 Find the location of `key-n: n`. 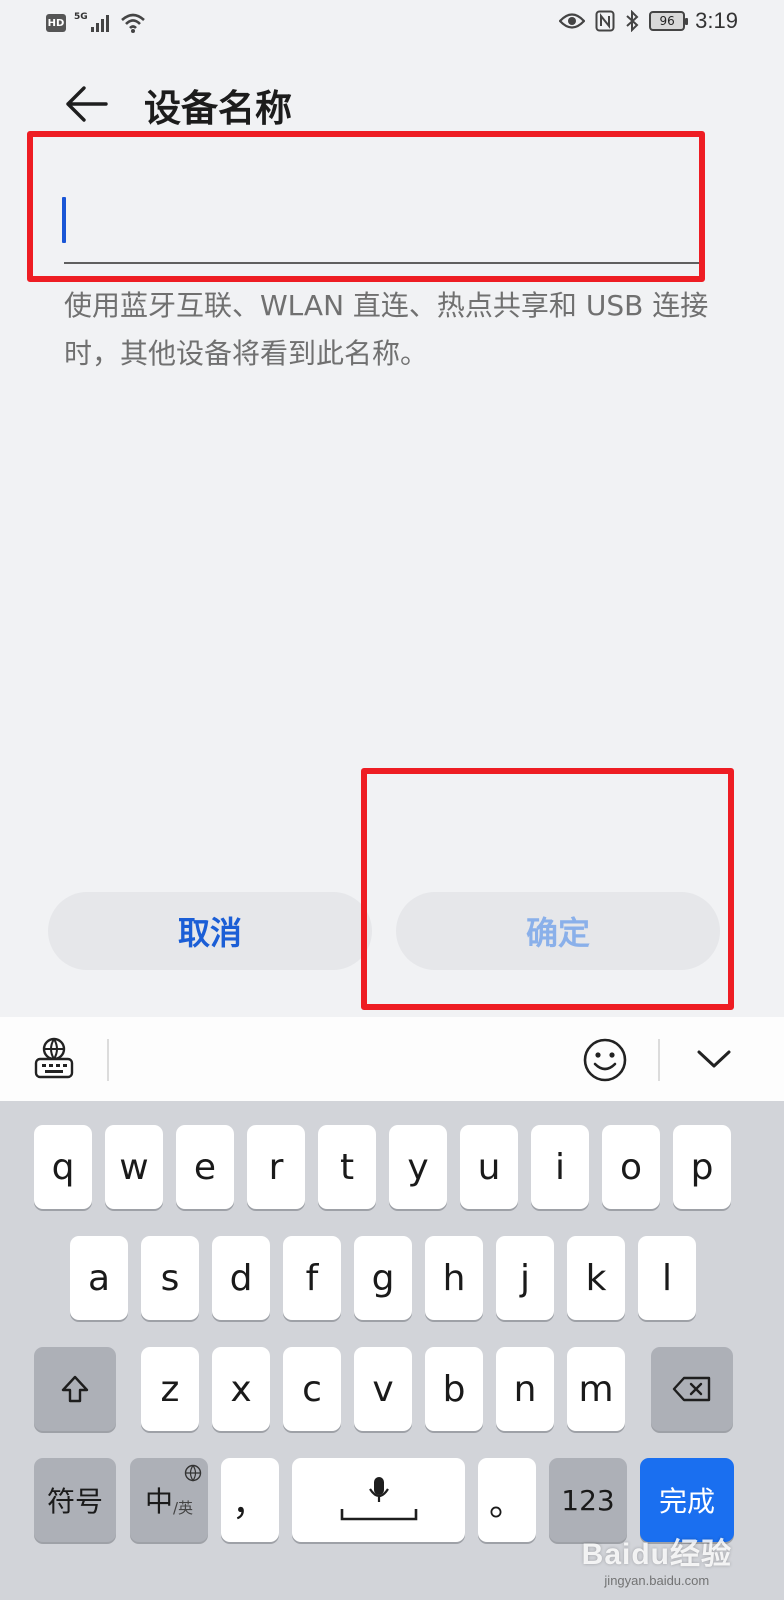

key-n: n is located at coordinates (525, 1389).